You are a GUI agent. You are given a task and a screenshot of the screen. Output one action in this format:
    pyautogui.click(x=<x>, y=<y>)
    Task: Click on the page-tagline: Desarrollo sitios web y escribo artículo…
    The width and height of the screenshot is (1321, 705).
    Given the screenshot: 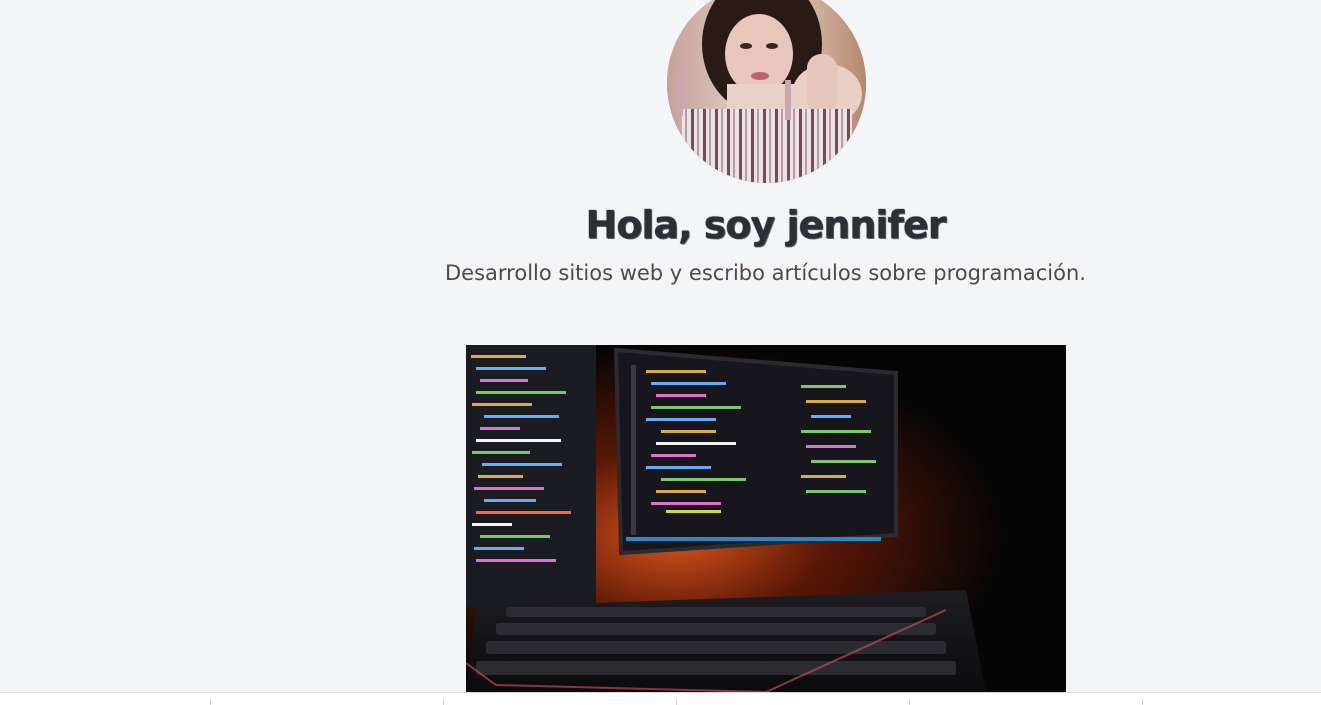 What is the action you would take?
    pyautogui.click(x=765, y=273)
    